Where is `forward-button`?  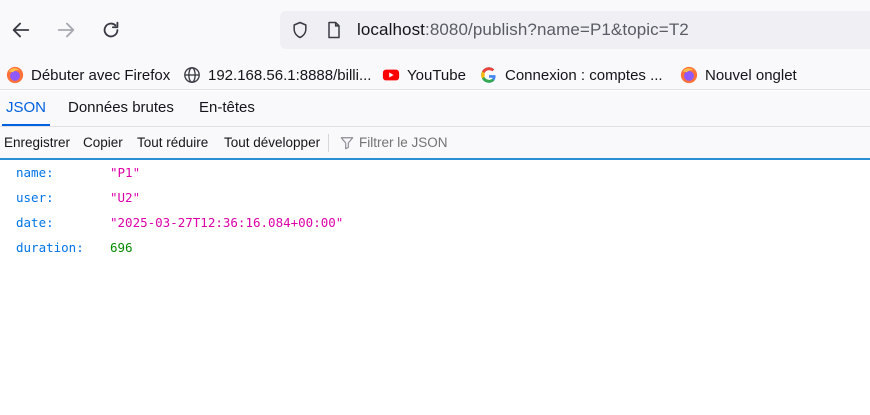 forward-button is located at coordinates (66, 30).